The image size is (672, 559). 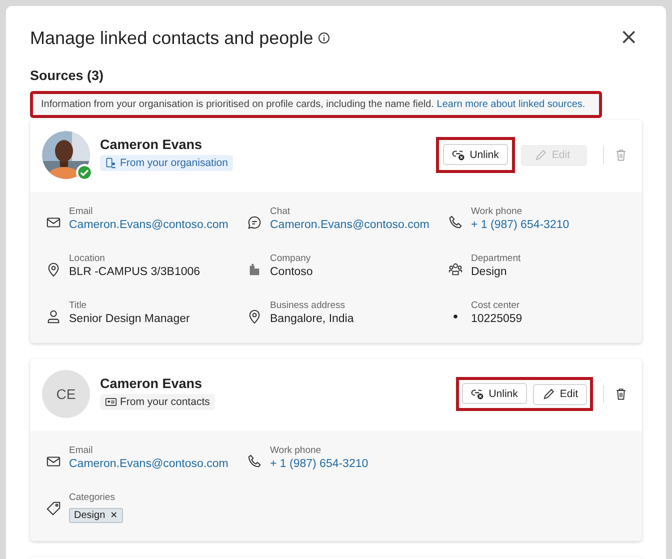 I want to click on people-icon, so click(x=455, y=269).